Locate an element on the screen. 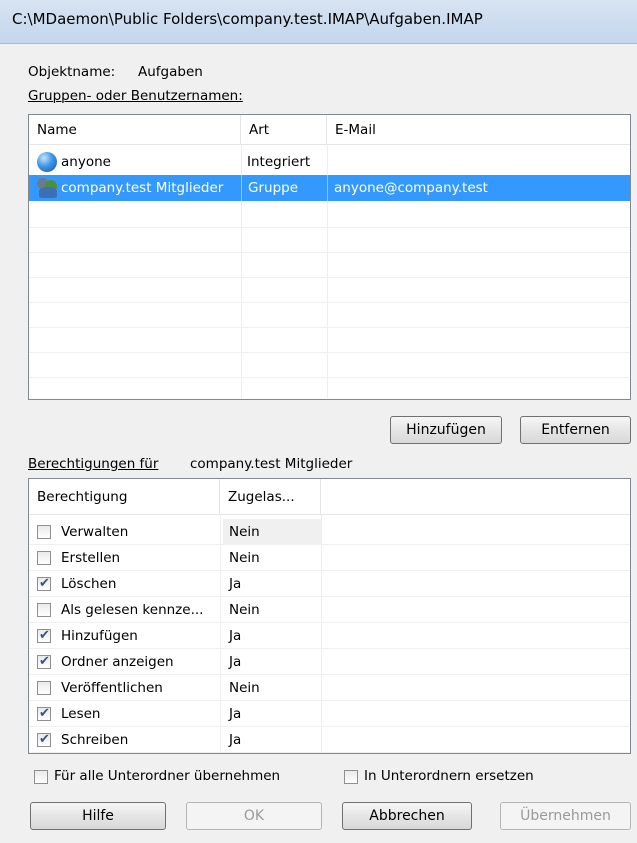 This screenshot has width=637, height=843. permissions-for-label: Berechtigungen für is located at coordinates (93, 464).